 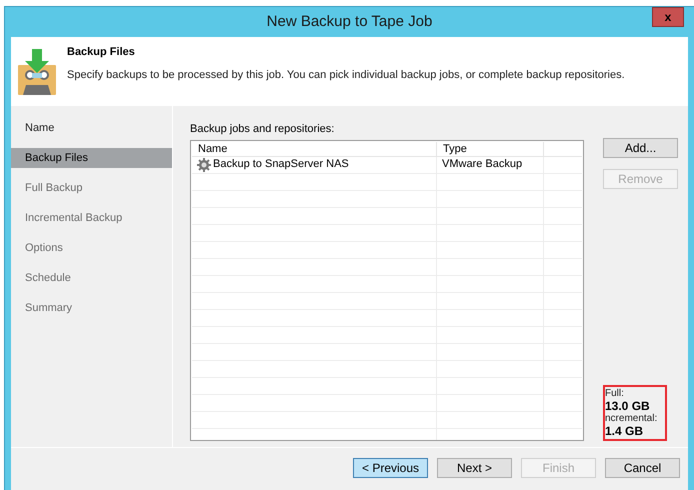 I want to click on sidebar-item: Incremental Backup, so click(x=91, y=218).